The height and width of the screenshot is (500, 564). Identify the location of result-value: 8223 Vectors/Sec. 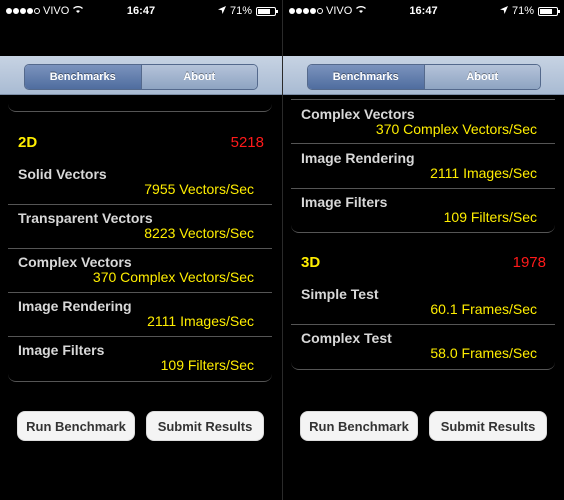
(199, 233).